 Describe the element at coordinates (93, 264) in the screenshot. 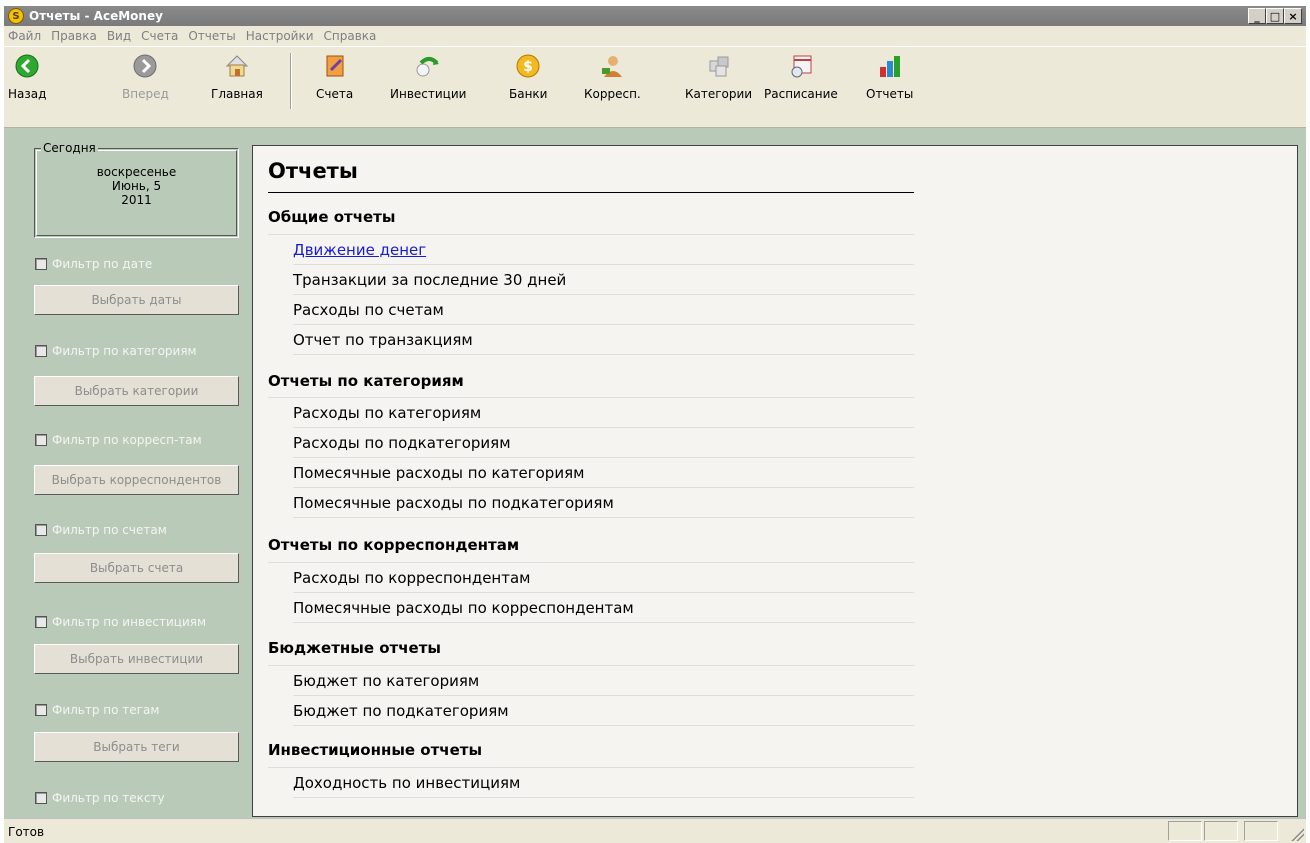

I see `filter-date-checkbox: Фильтр по дате` at that location.